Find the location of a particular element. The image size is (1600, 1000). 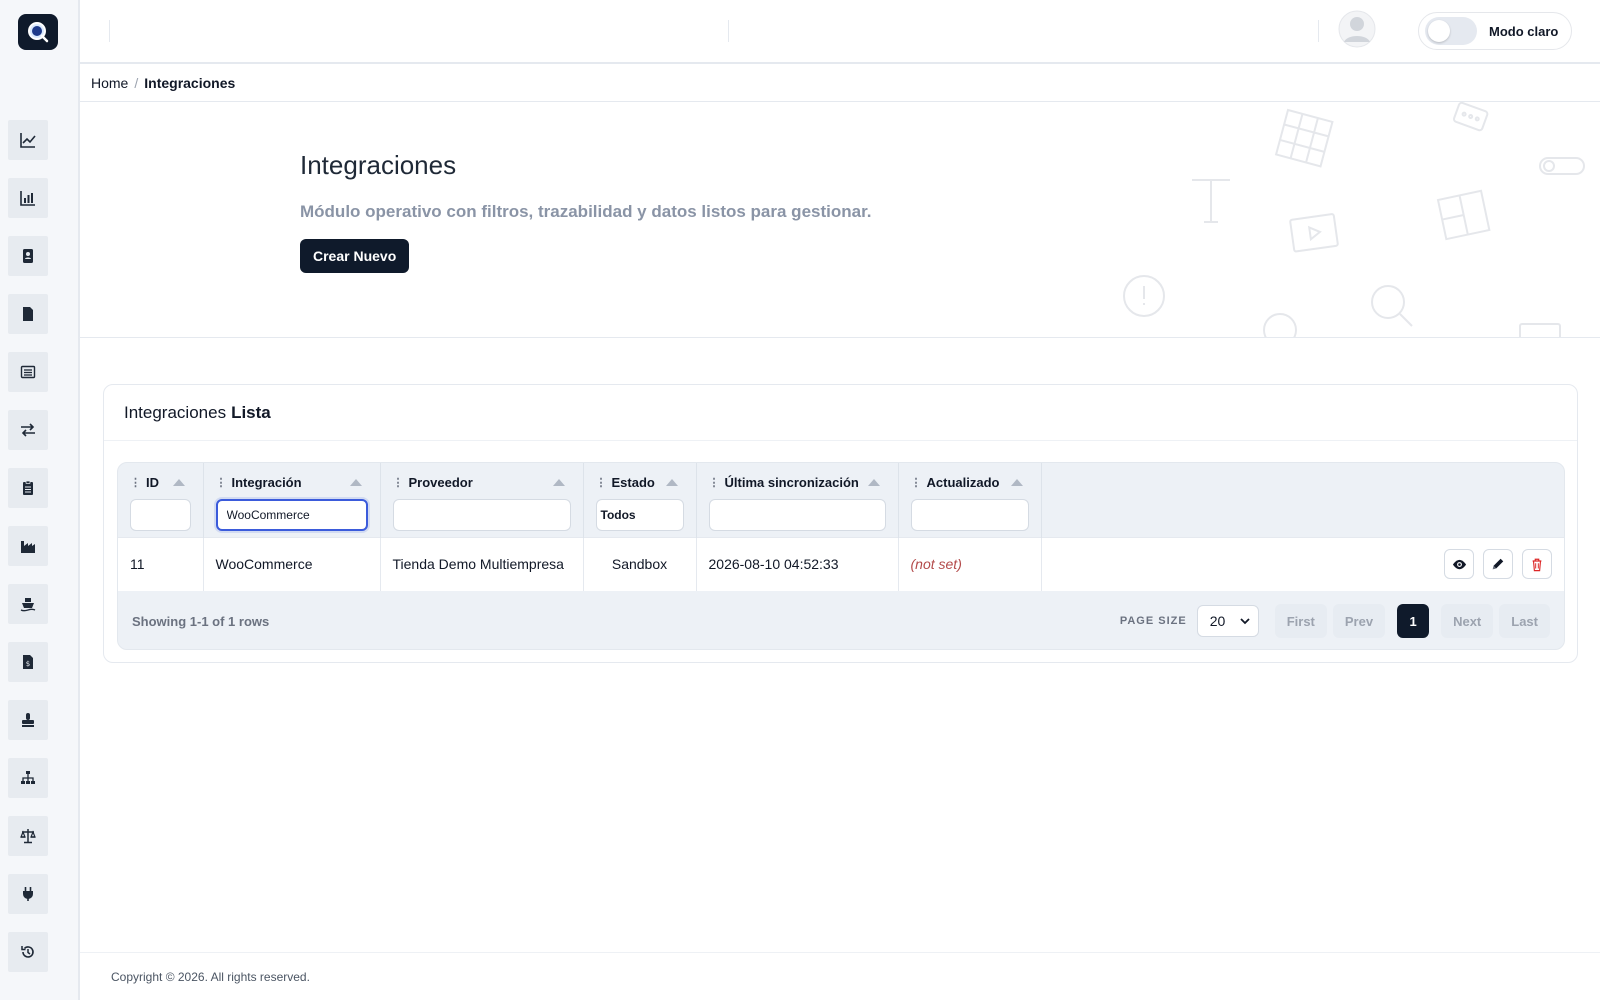

page-size-select: 20 is located at coordinates (1227, 621).